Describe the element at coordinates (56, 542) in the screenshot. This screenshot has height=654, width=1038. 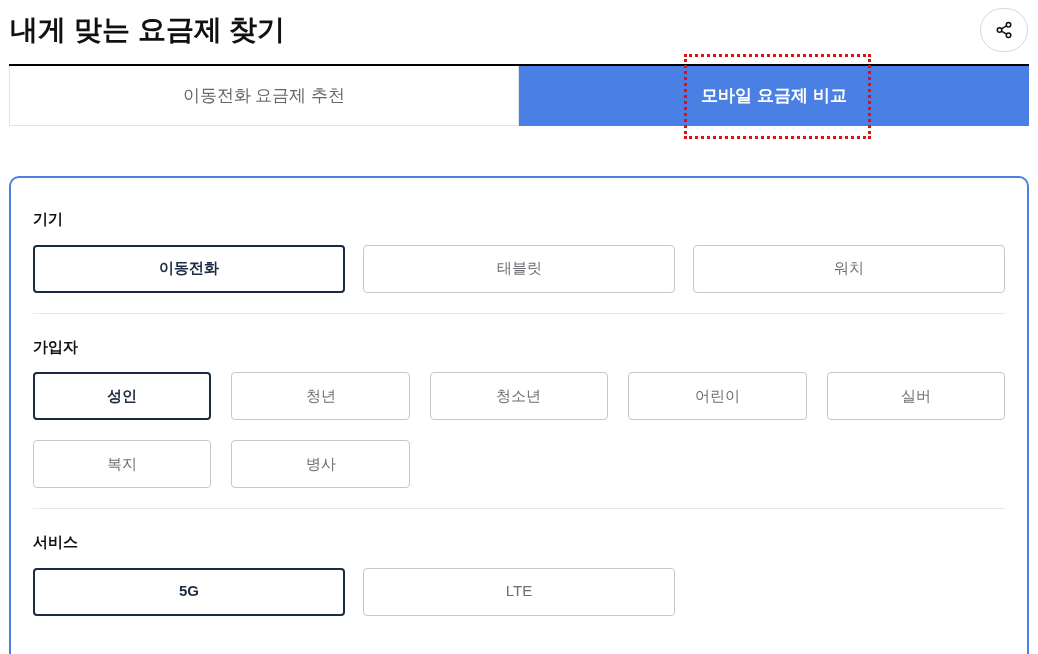
I see `section-label: 서비스` at that location.